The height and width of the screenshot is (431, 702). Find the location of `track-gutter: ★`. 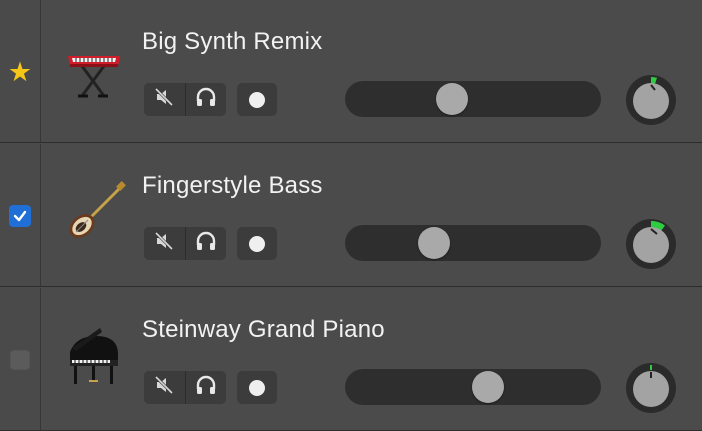

track-gutter: ★ is located at coordinates (20, 71).